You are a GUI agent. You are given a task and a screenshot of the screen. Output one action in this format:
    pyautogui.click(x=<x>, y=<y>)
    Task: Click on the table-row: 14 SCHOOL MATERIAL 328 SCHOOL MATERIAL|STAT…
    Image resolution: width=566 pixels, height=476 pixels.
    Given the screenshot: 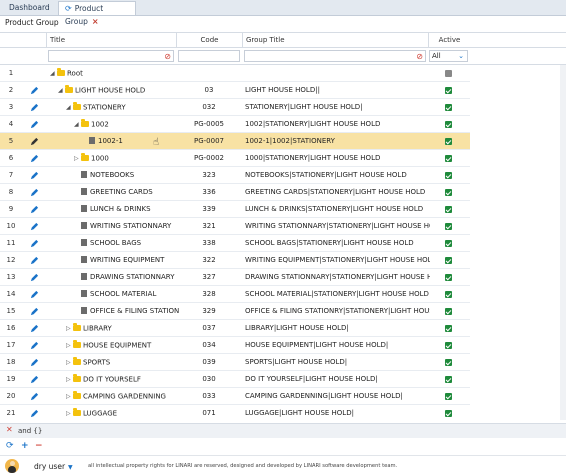 What is the action you would take?
    pyautogui.click(x=235, y=294)
    